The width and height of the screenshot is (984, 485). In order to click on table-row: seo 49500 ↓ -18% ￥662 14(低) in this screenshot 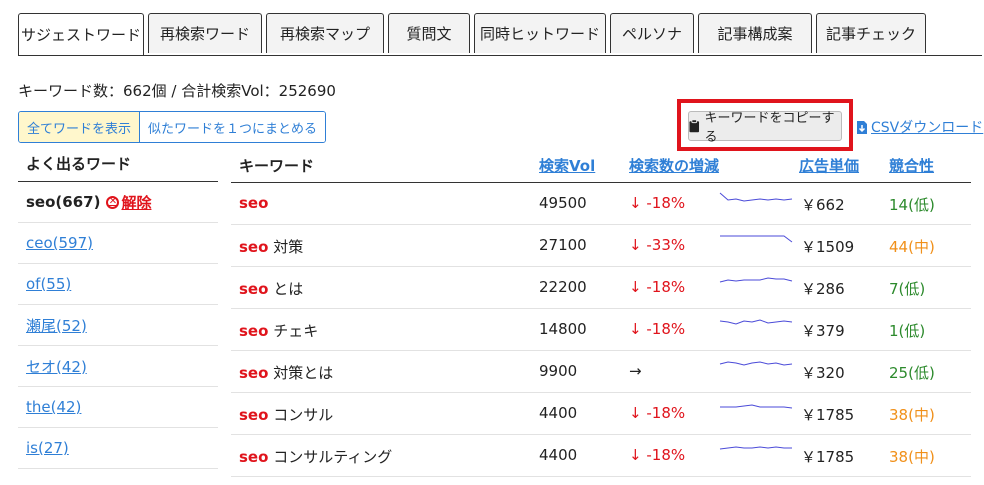, I will do `click(601, 204)`.